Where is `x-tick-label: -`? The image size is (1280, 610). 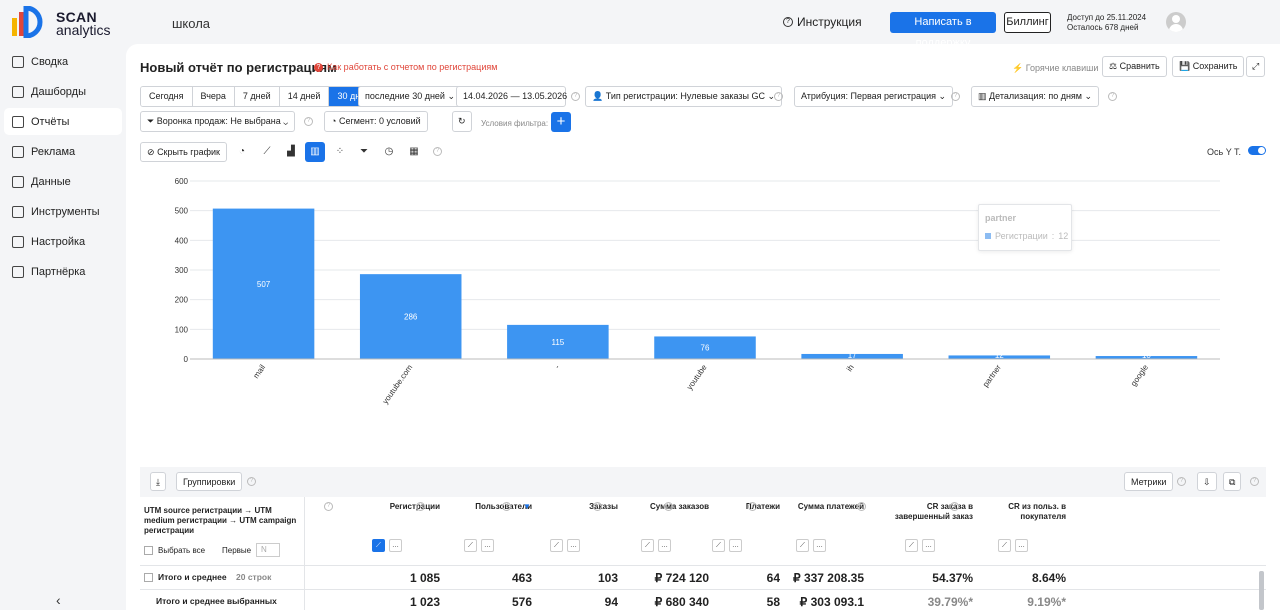
x-tick-label: - is located at coordinates (557, 367).